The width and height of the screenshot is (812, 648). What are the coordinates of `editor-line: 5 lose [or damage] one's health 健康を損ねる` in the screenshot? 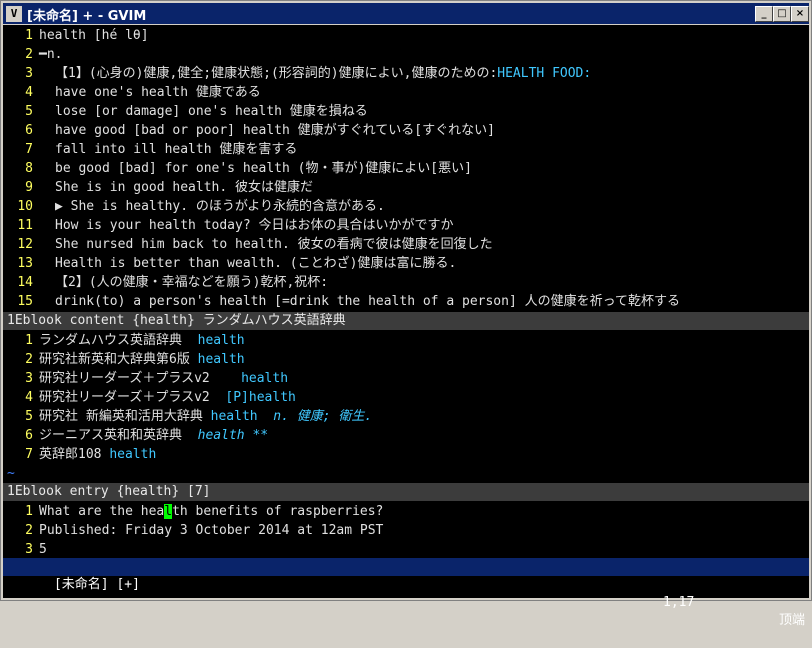 It's located at (185, 111).